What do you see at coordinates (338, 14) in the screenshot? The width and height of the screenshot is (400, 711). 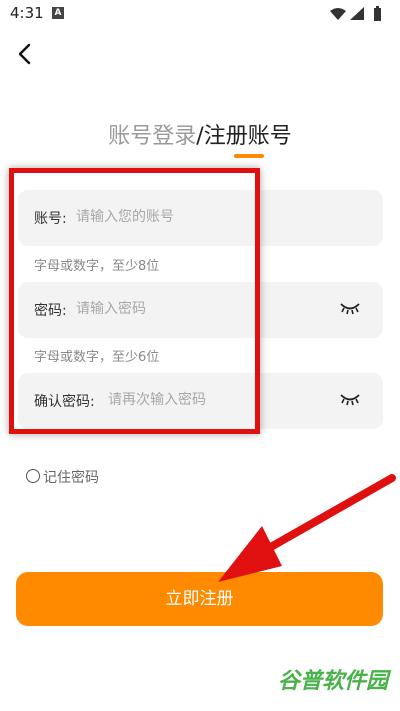 I see `wifi-icon` at bounding box center [338, 14].